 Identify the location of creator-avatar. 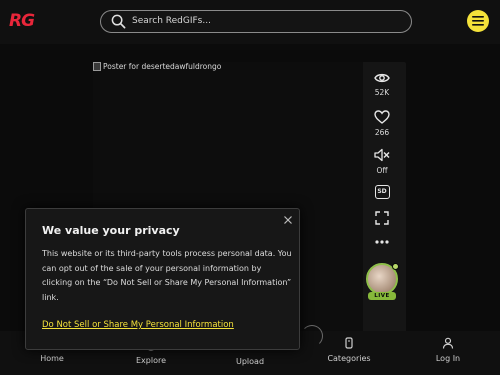
(382, 279).